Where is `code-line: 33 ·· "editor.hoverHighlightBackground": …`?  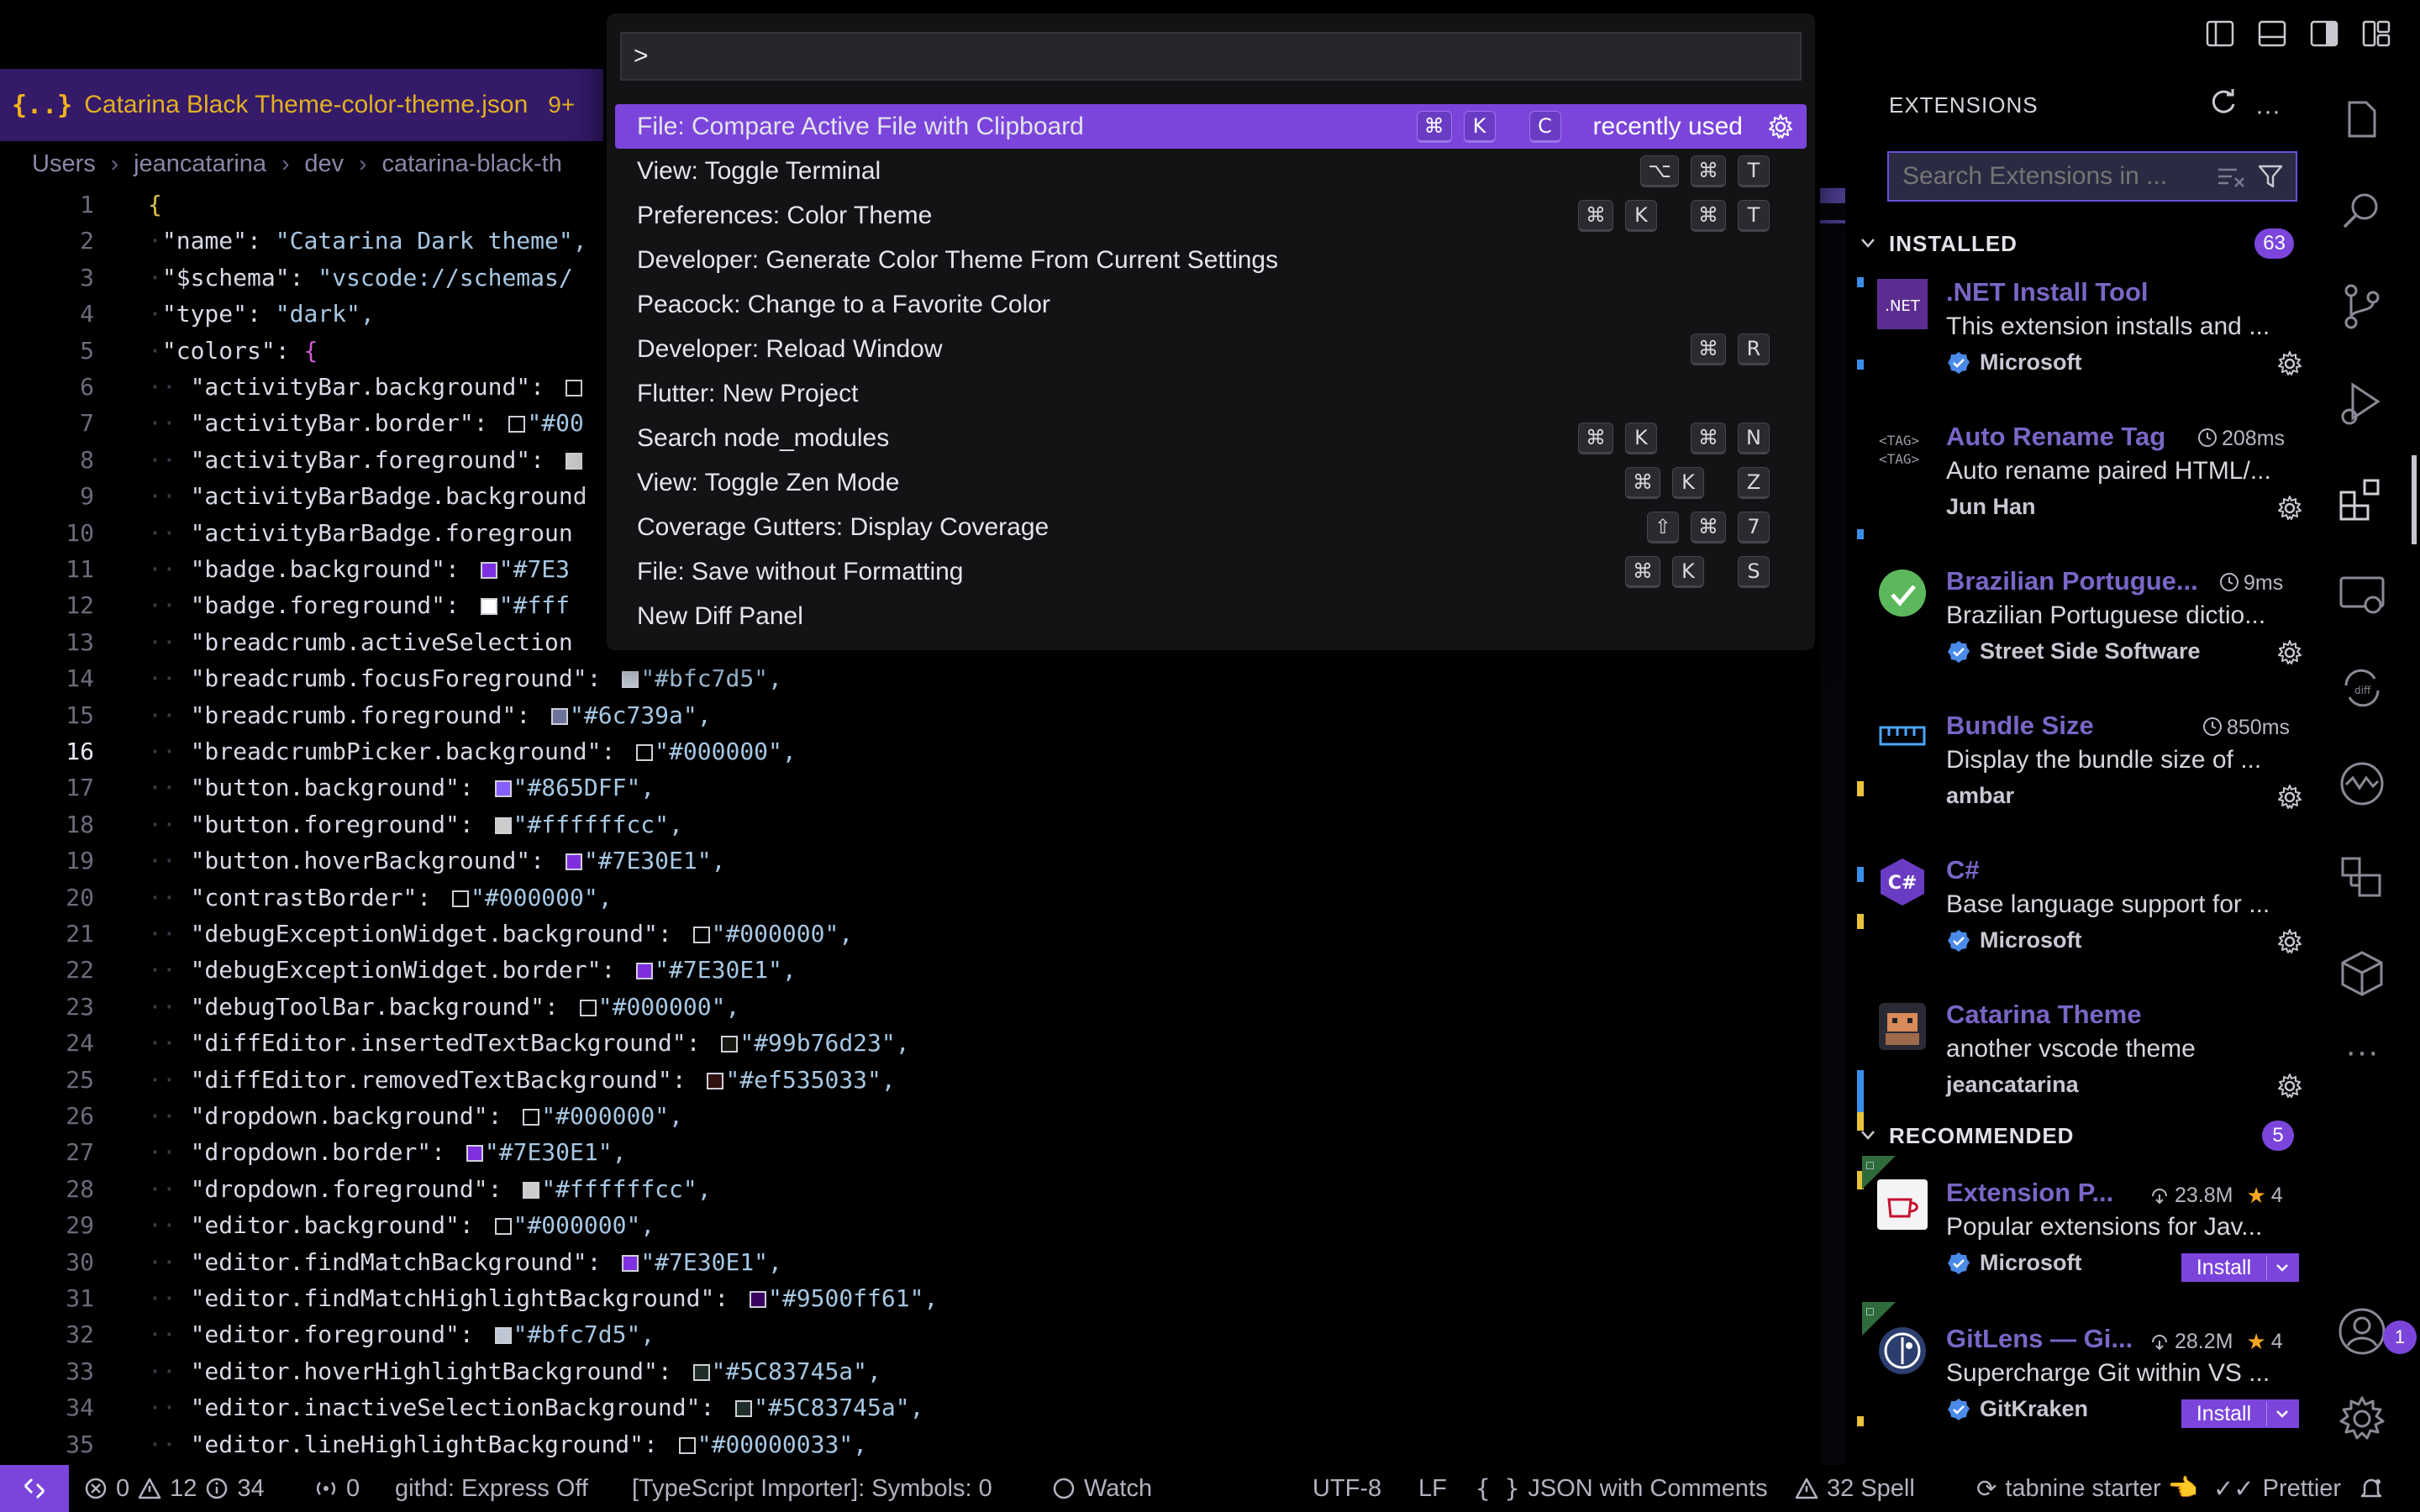 code-line: 33 ·· "editor.hoverHighlightBackground": … is located at coordinates (911, 1371).